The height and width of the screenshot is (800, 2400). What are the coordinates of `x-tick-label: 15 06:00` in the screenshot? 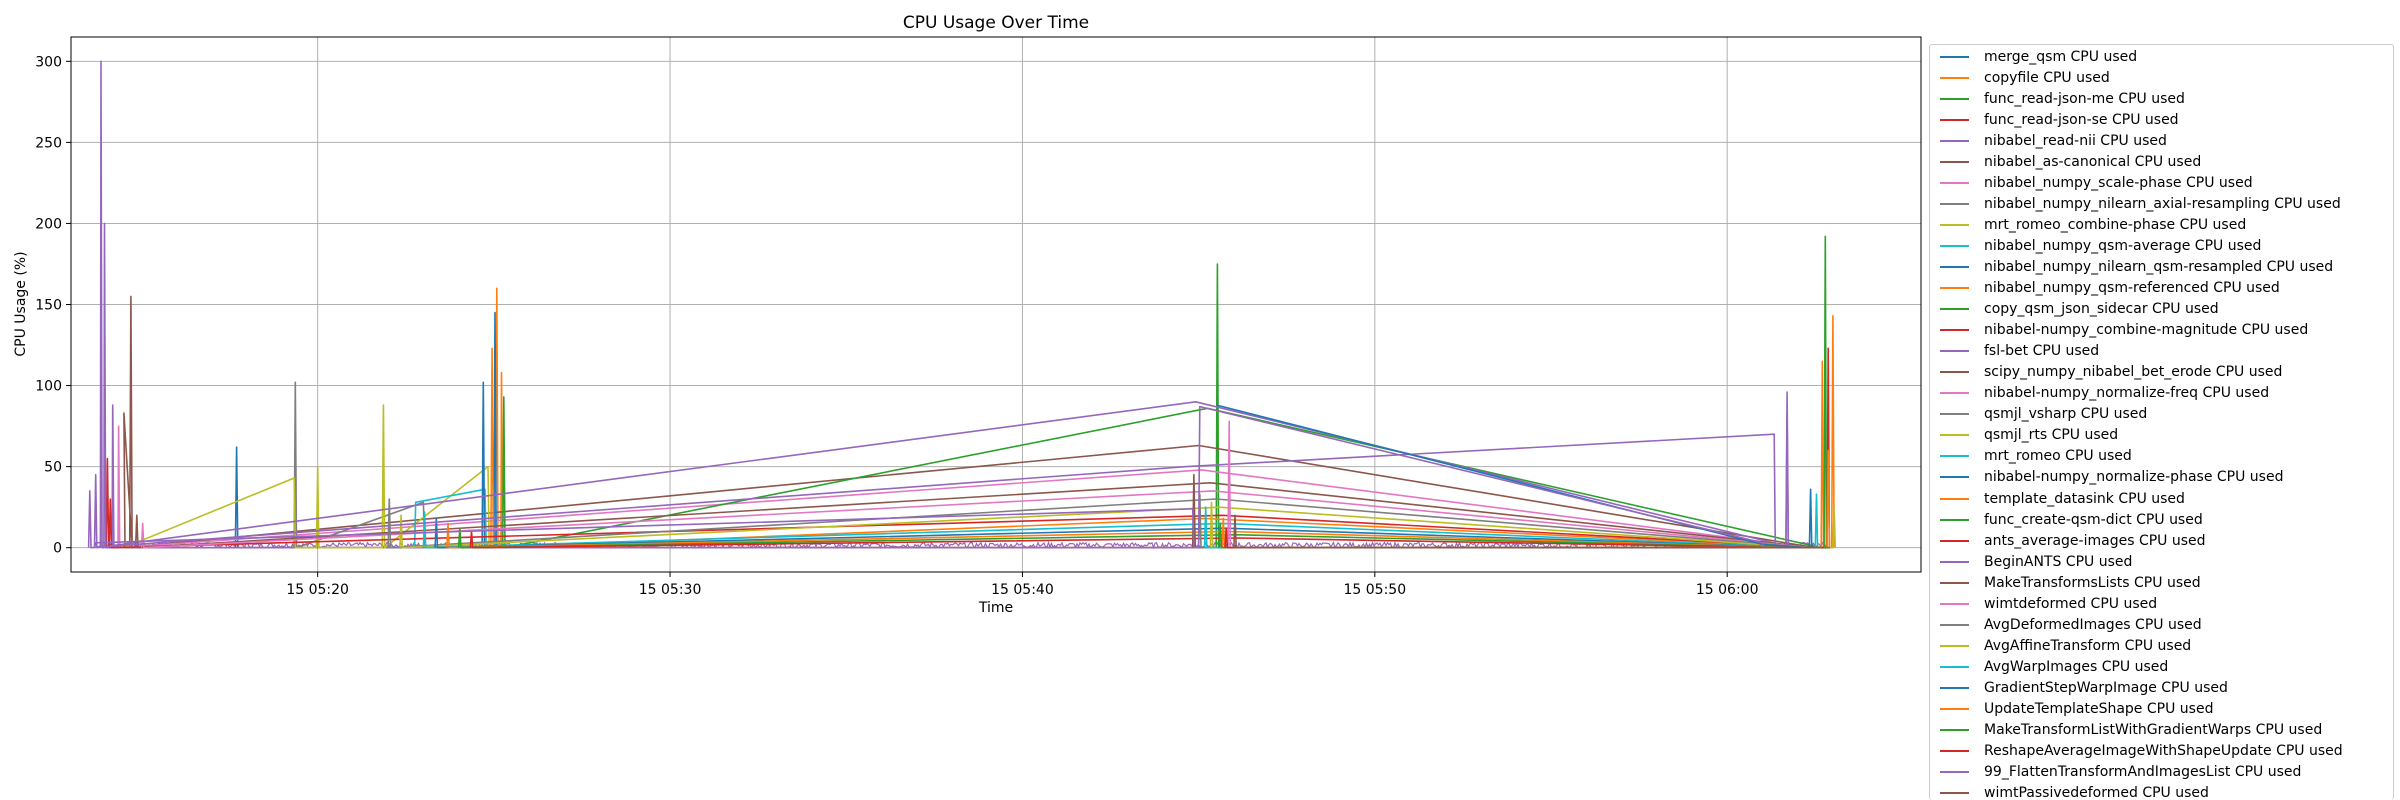 It's located at (1727, 590).